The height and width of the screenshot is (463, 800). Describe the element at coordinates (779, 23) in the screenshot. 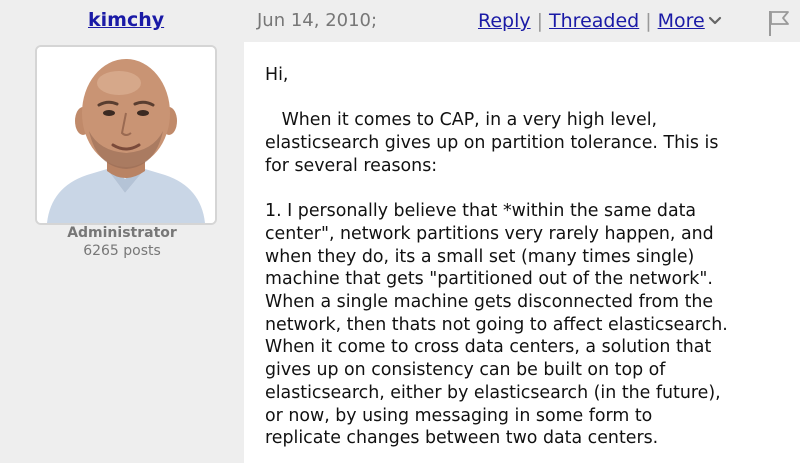

I see `flag-icon` at that location.